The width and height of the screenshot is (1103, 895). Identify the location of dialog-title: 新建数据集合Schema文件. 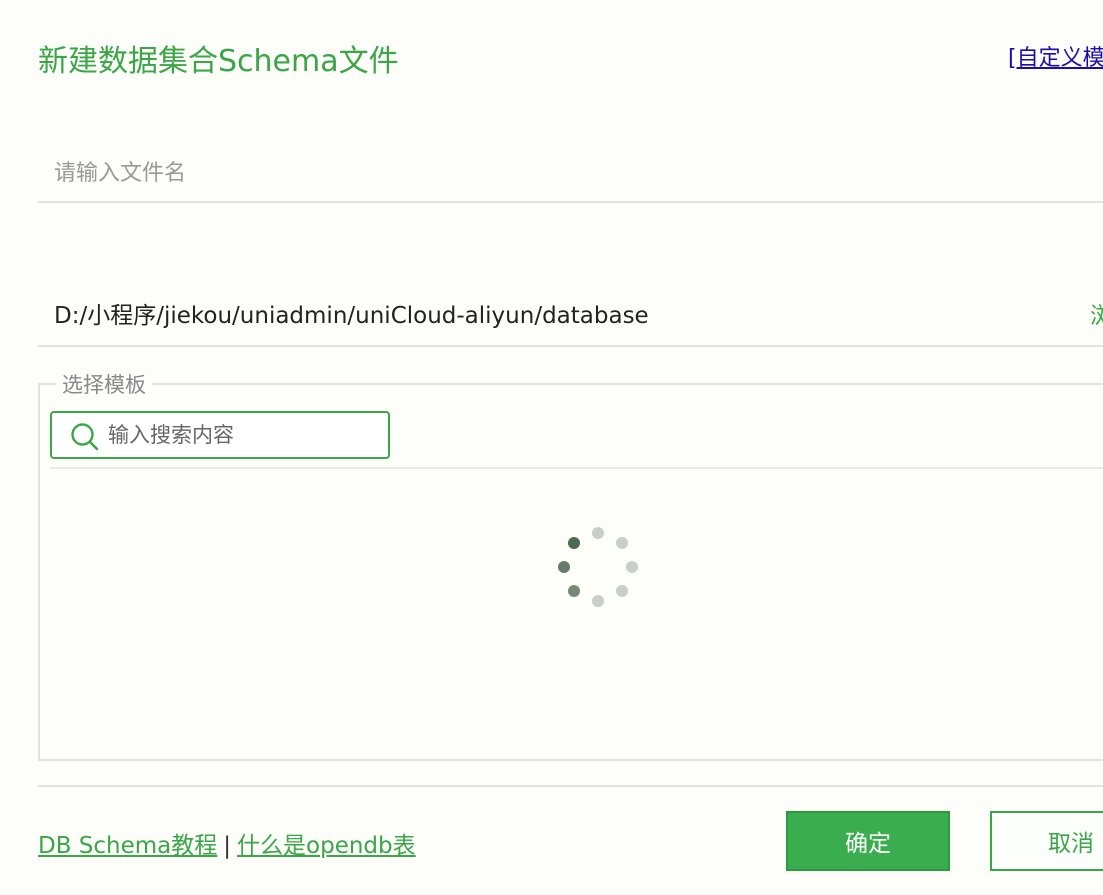
(218, 61).